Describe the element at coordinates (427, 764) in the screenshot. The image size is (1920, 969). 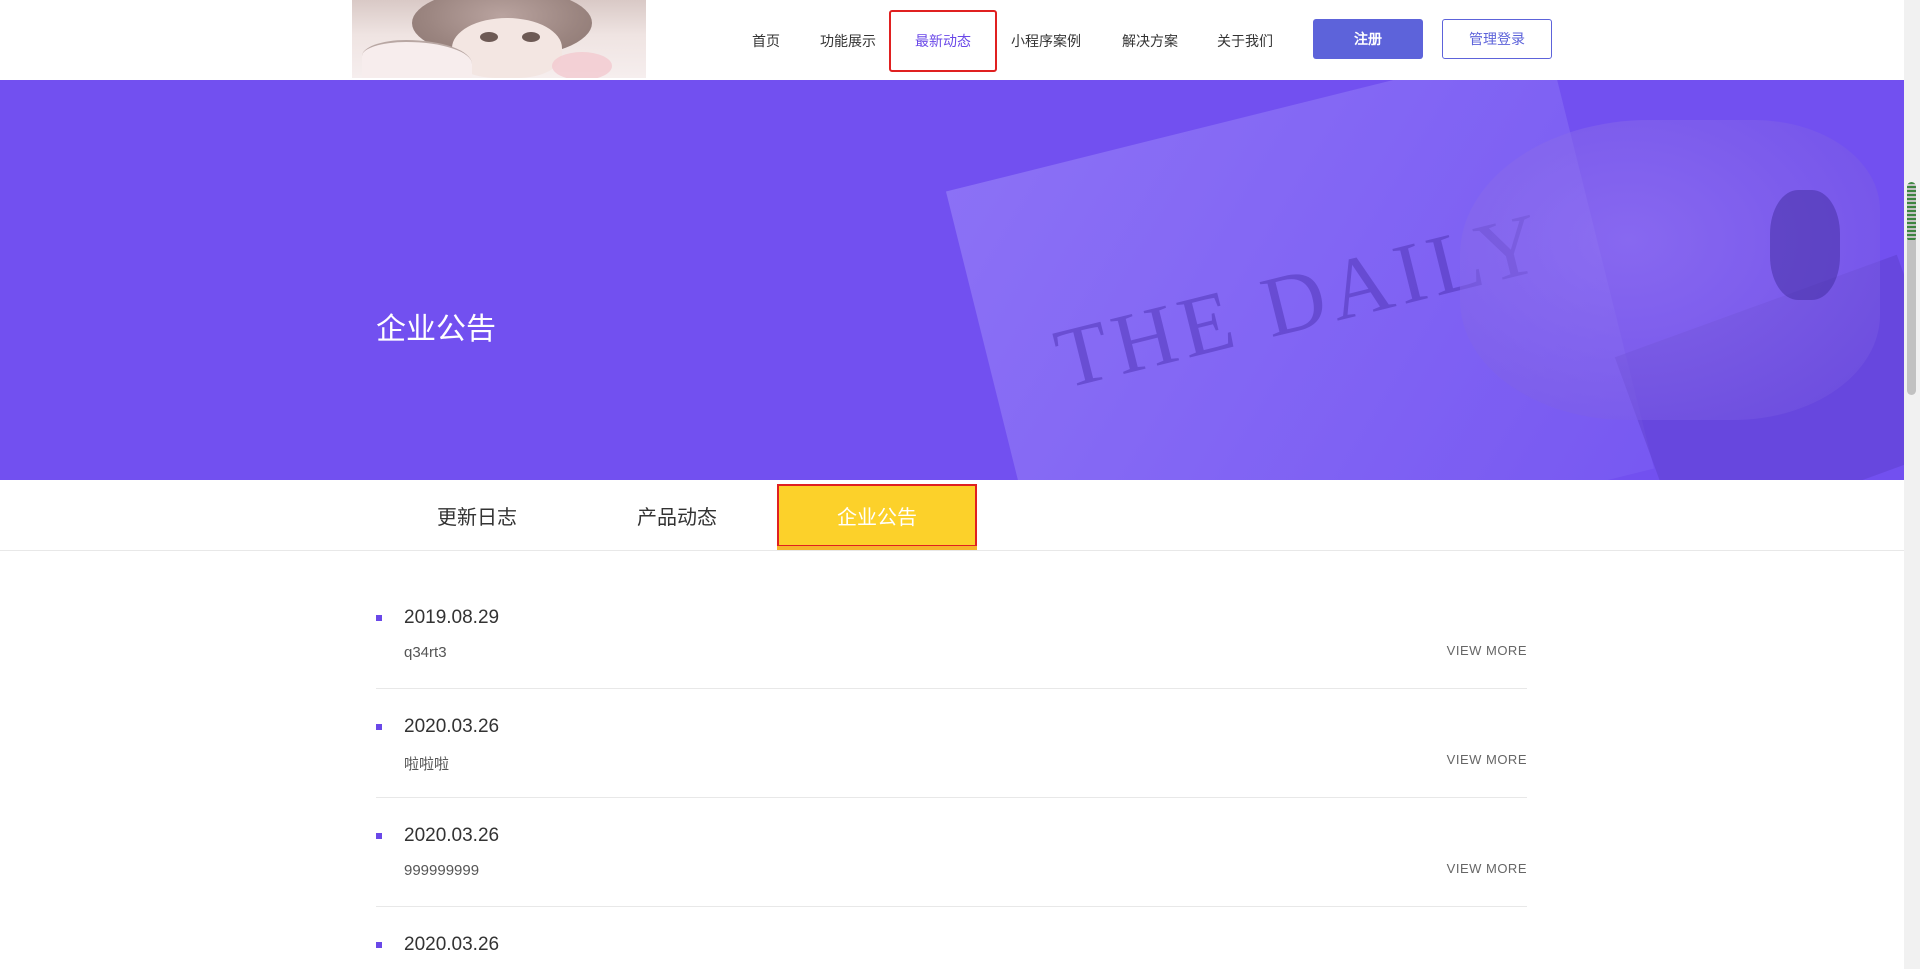
I see `item-desc: 啦啦啦` at that location.